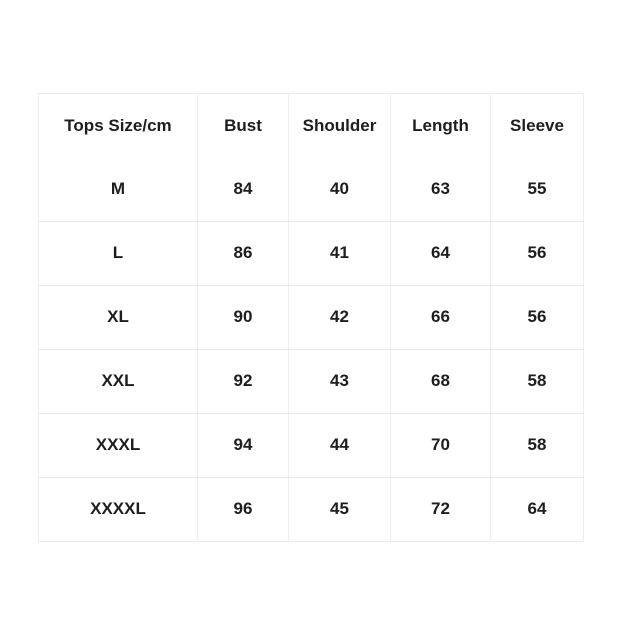 The height and width of the screenshot is (630, 630). What do you see at coordinates (339, 190) in the screenshot?
I see `cell-shoulder: 40` at bounding box center [339, 190].